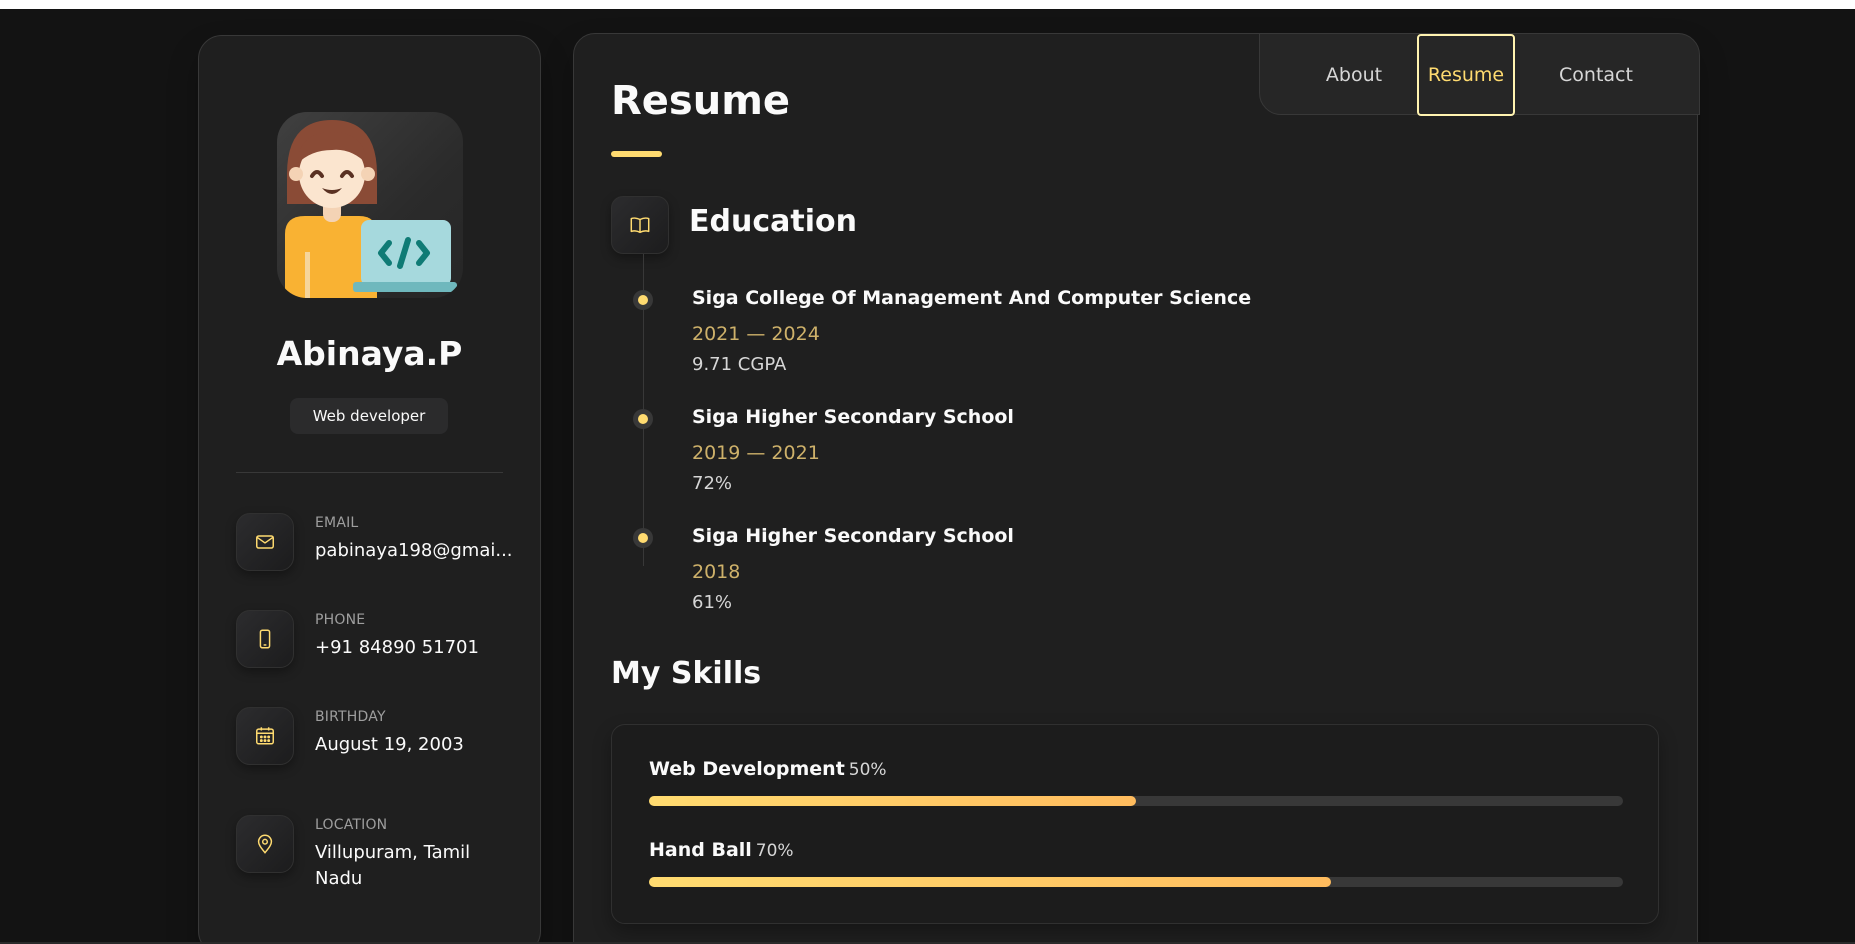 Image resolution: width=1855 pixels, height=944 pixels. What do you see at coordinates (1135, 824) in the screenshot?
I see `skills-list: Web Development 50% Hand Ball 70%` at bounding box center [1135, 824].